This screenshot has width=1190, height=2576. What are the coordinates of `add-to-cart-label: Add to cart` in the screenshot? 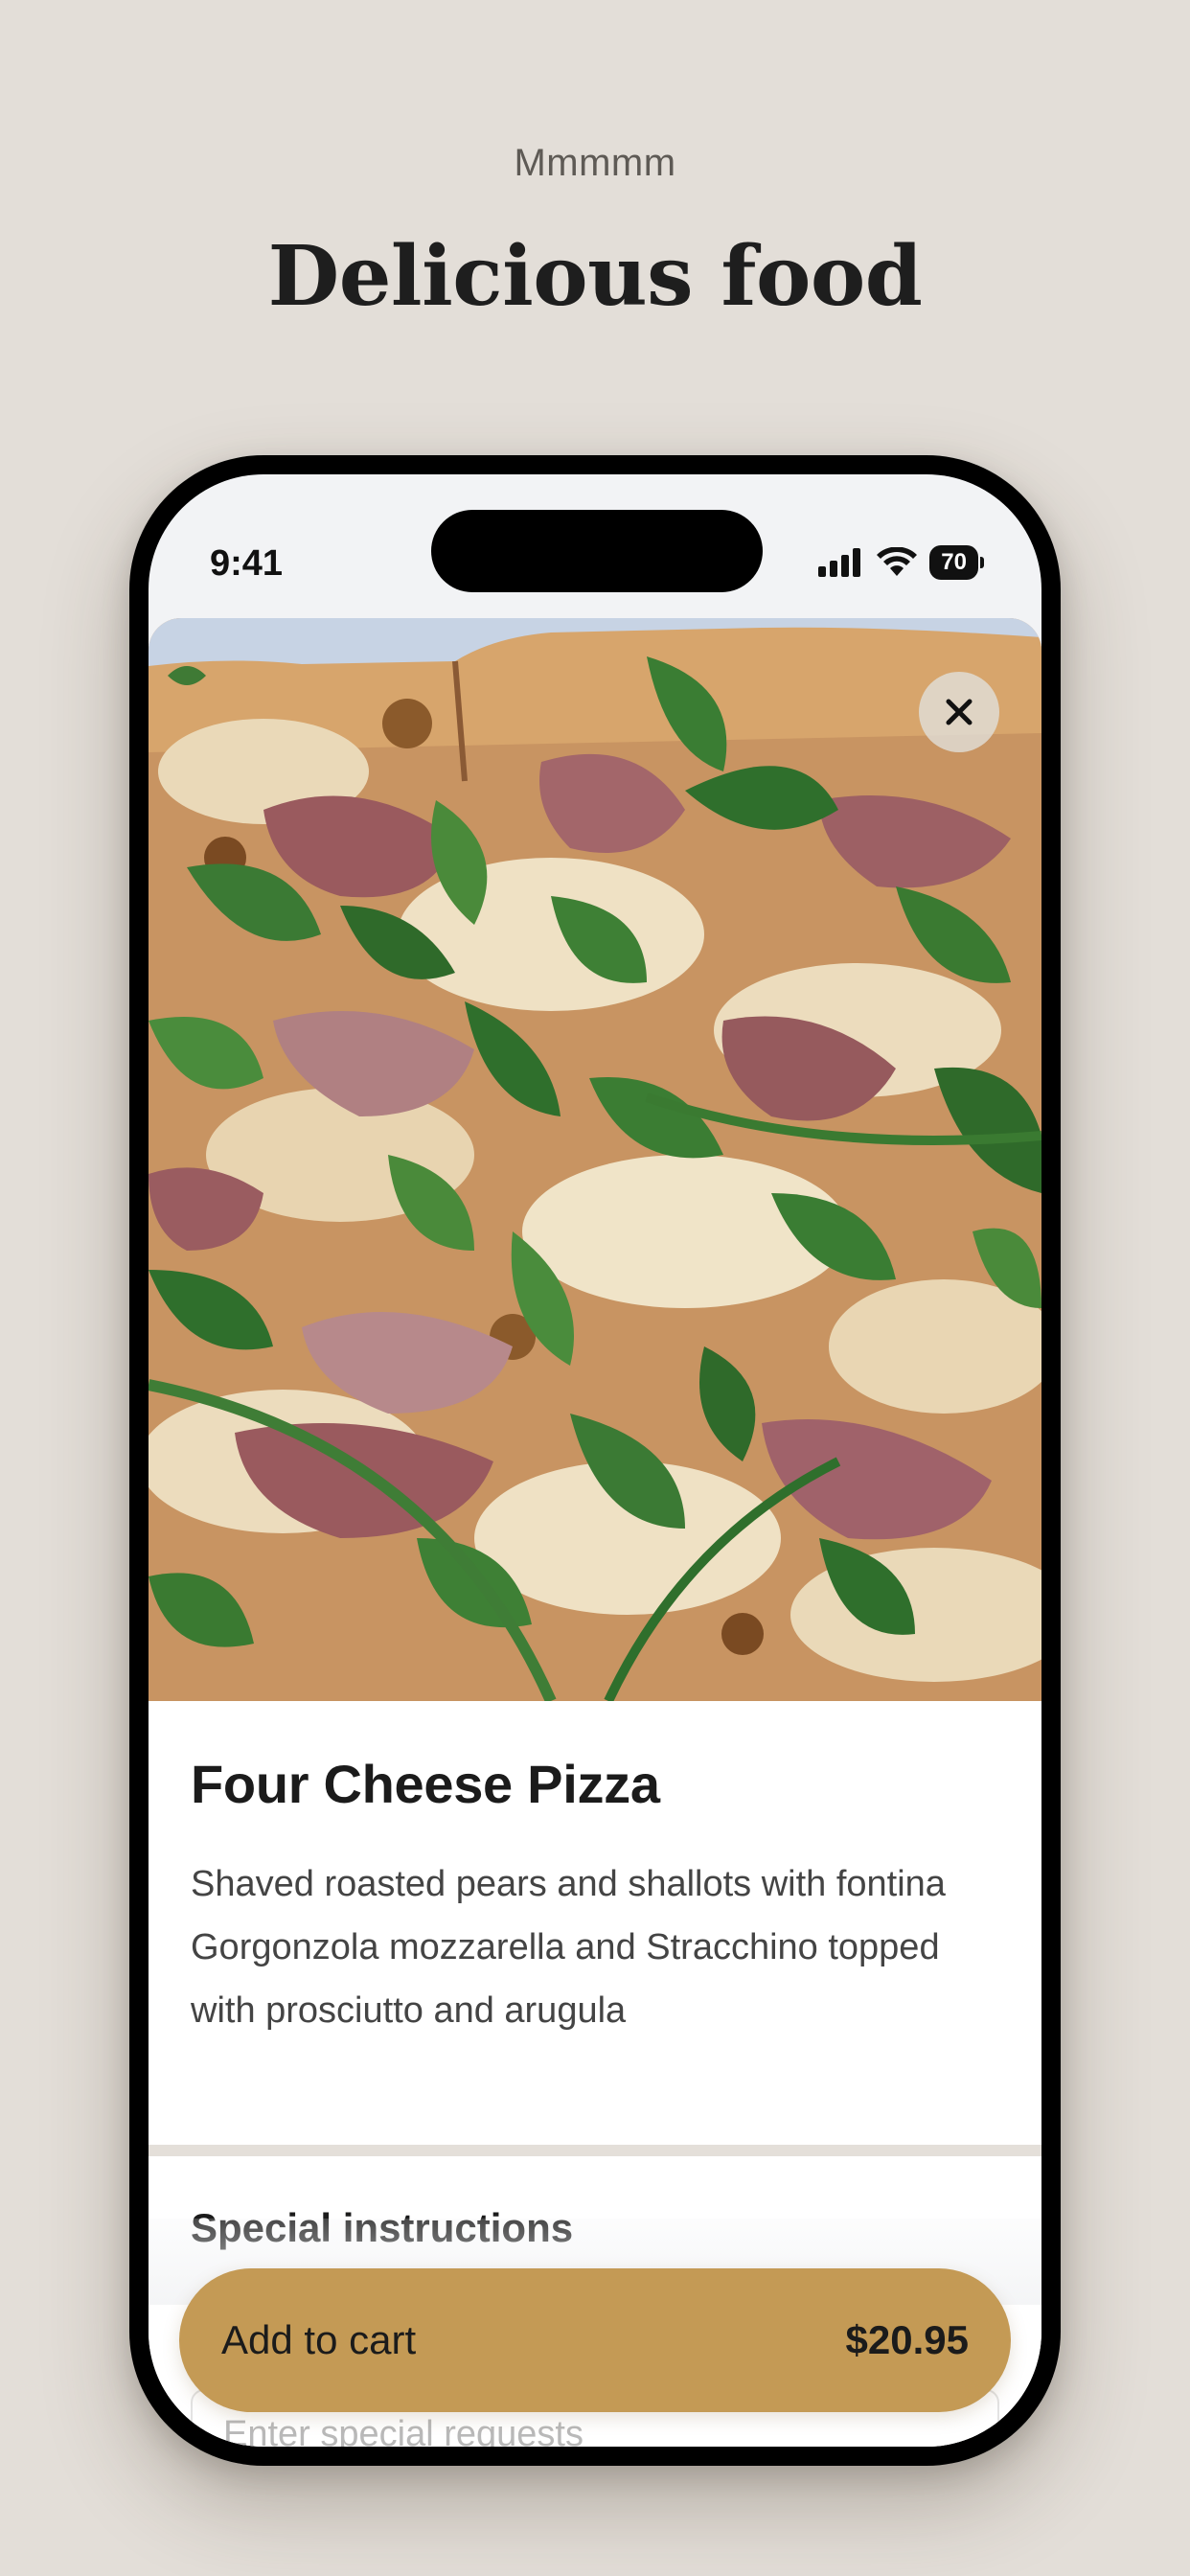 It's located at (319, 2340).